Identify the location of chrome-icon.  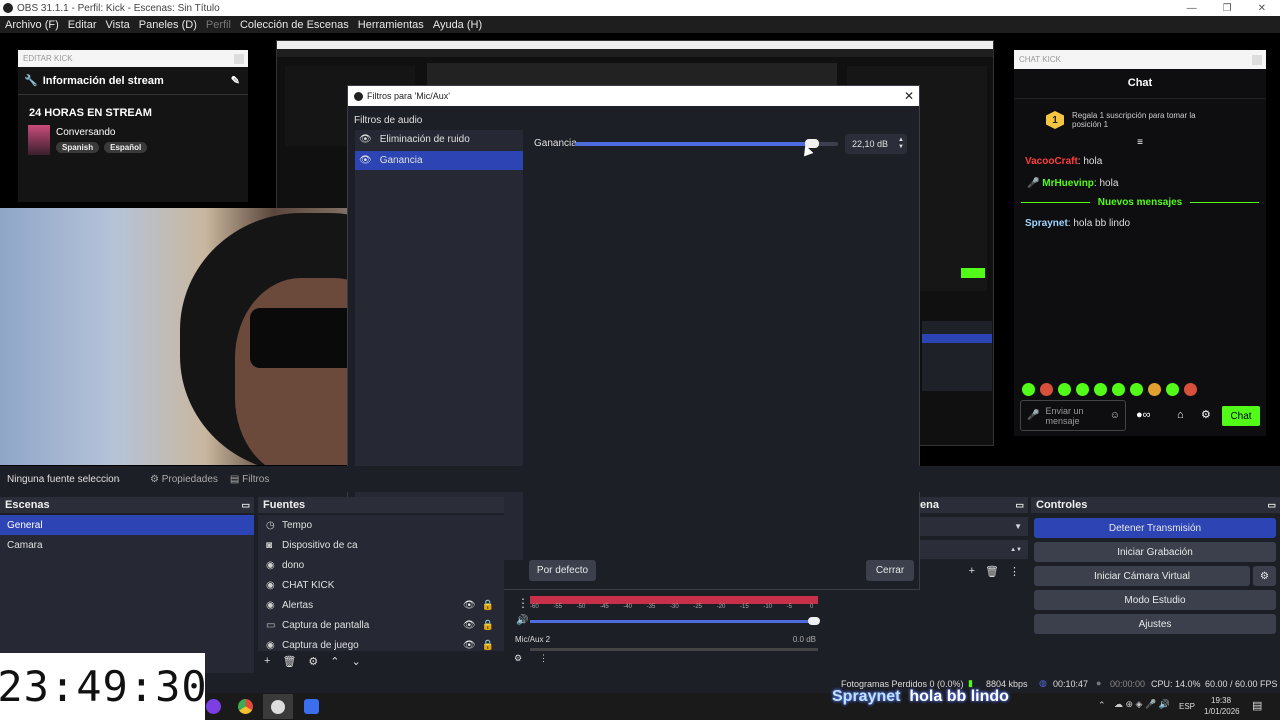
(245, 706).